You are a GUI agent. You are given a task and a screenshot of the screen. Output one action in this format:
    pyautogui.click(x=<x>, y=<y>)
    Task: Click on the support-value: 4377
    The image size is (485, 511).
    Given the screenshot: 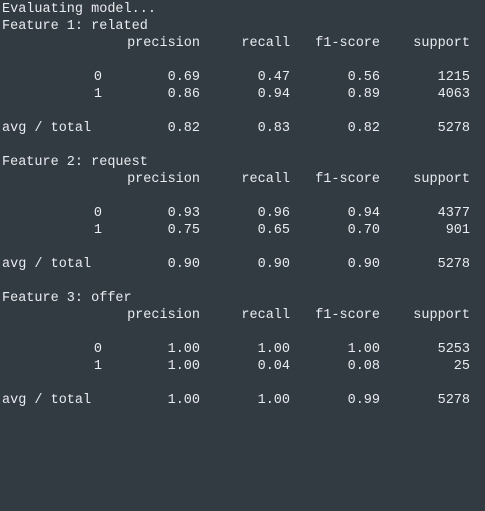 What is the action you would take?
    pyautogui.click(x=453, y=213)
    